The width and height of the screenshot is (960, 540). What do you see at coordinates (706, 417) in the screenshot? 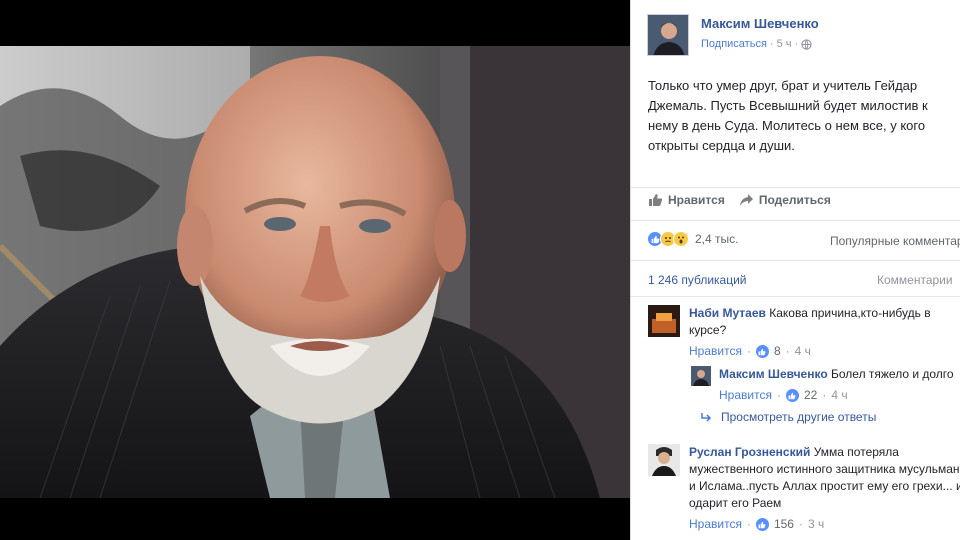
I see `reply-arrow-icon` at bounding box center [706, 417].